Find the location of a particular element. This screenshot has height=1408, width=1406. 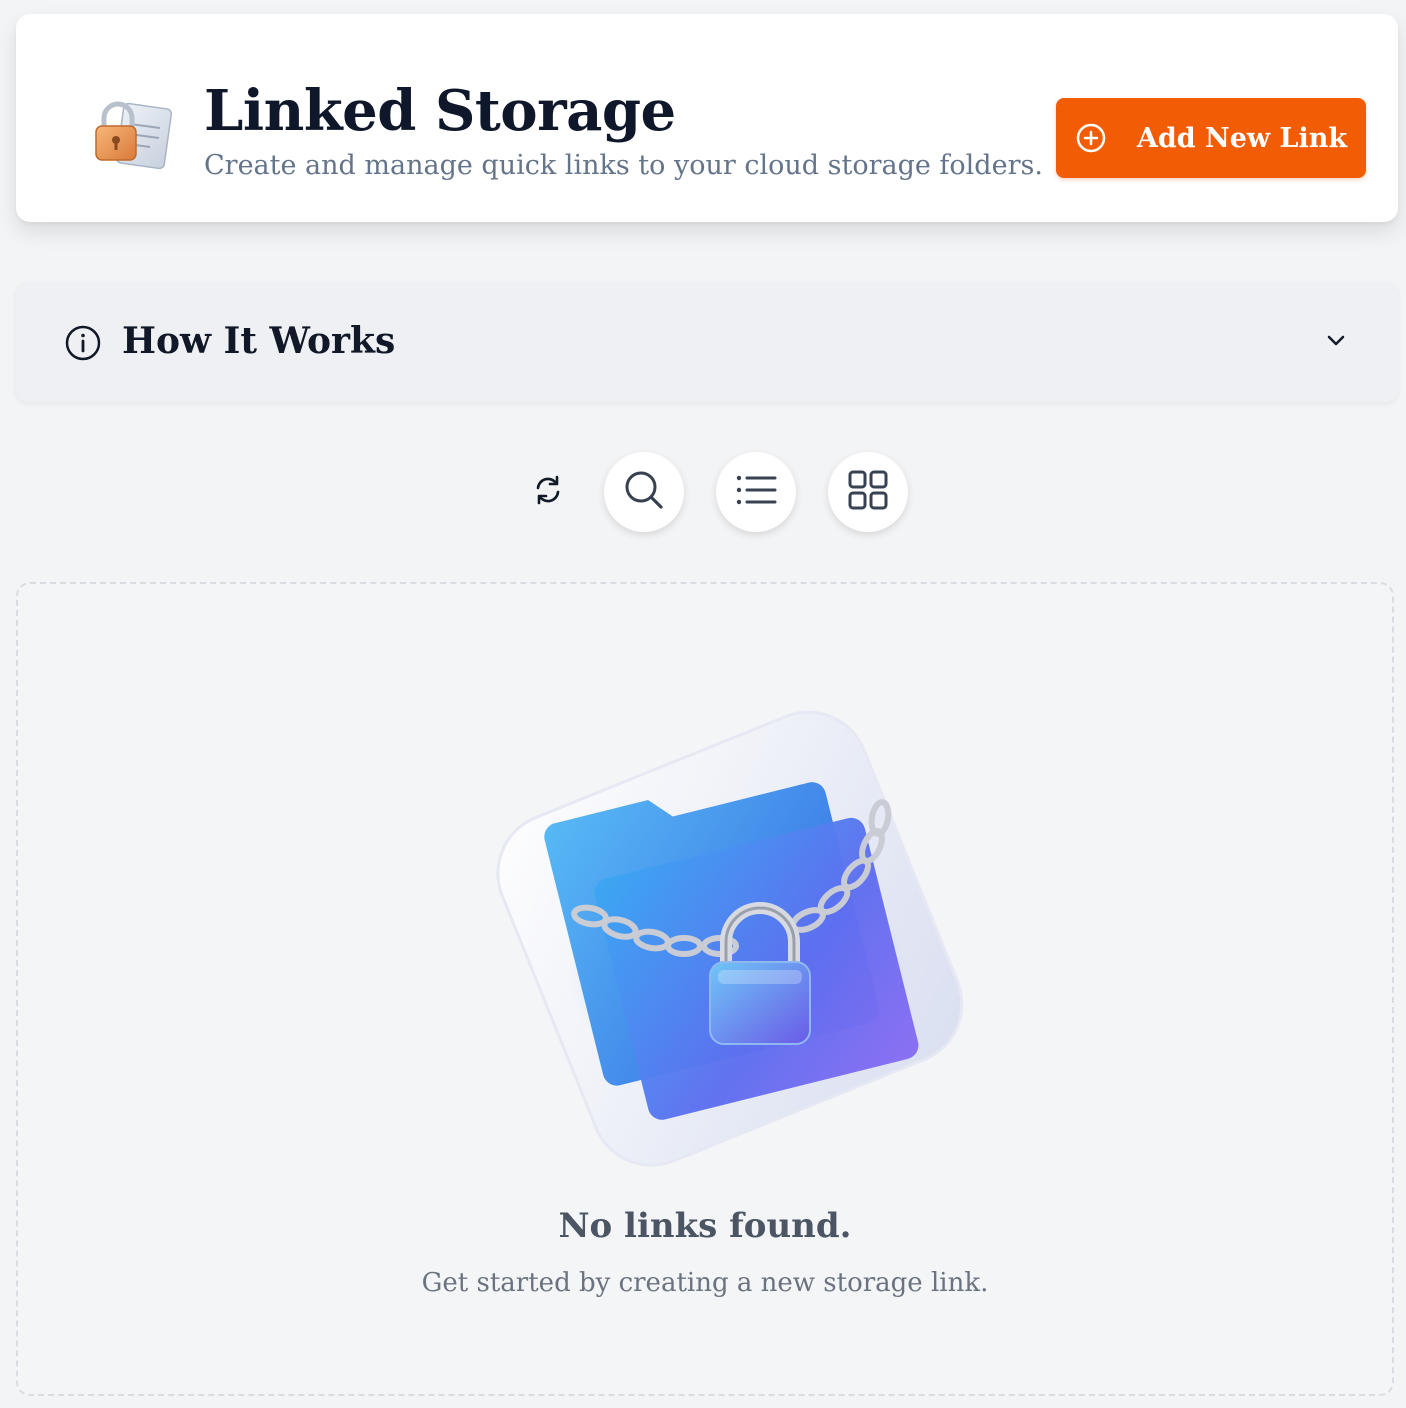

search-icon is located at coordinates (644, 492).